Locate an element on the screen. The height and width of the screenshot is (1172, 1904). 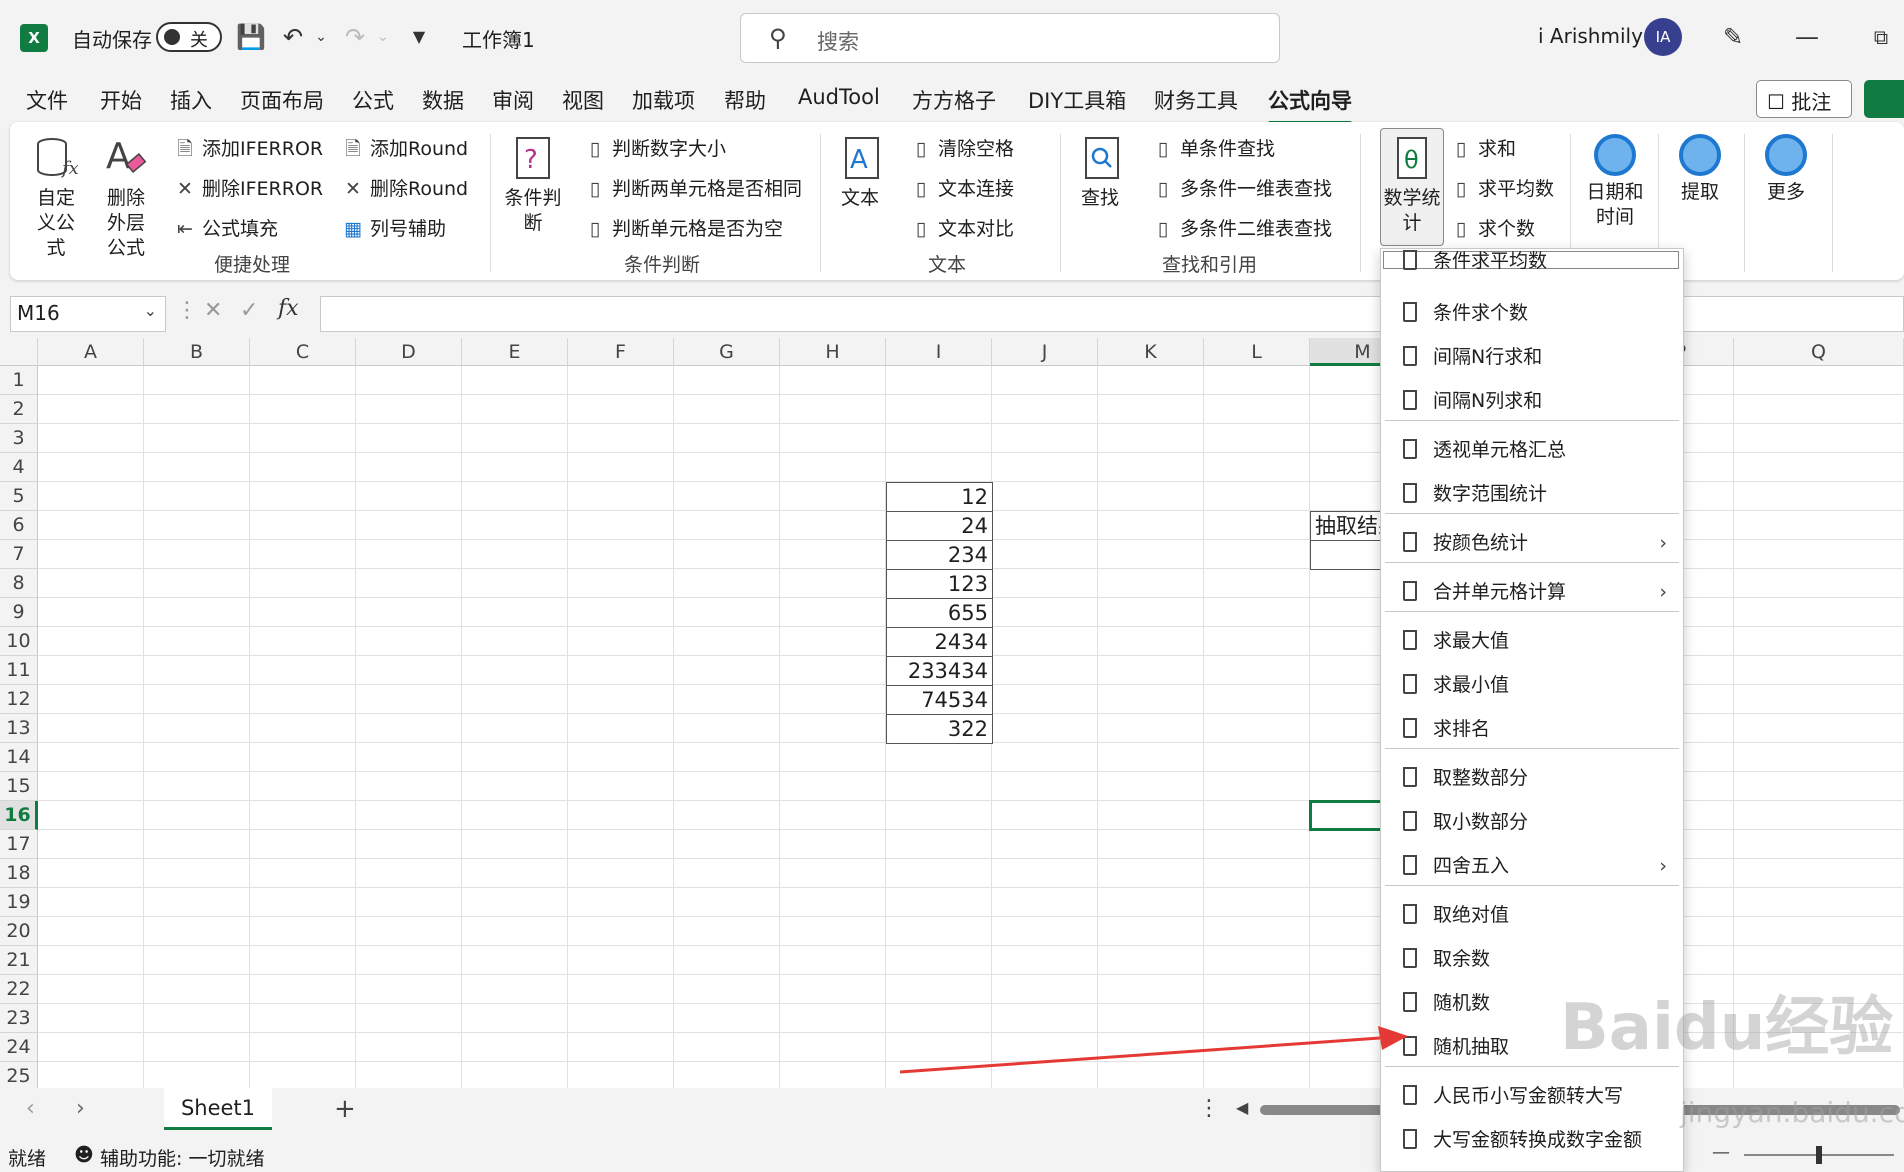
tab-audtool: AudTool is located at coordinates (839, 97).